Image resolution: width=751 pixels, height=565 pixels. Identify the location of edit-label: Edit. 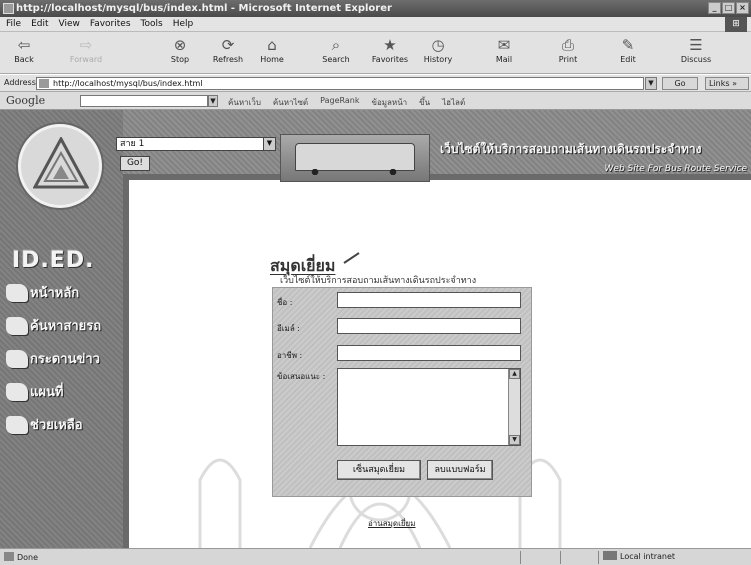
(628, 59).